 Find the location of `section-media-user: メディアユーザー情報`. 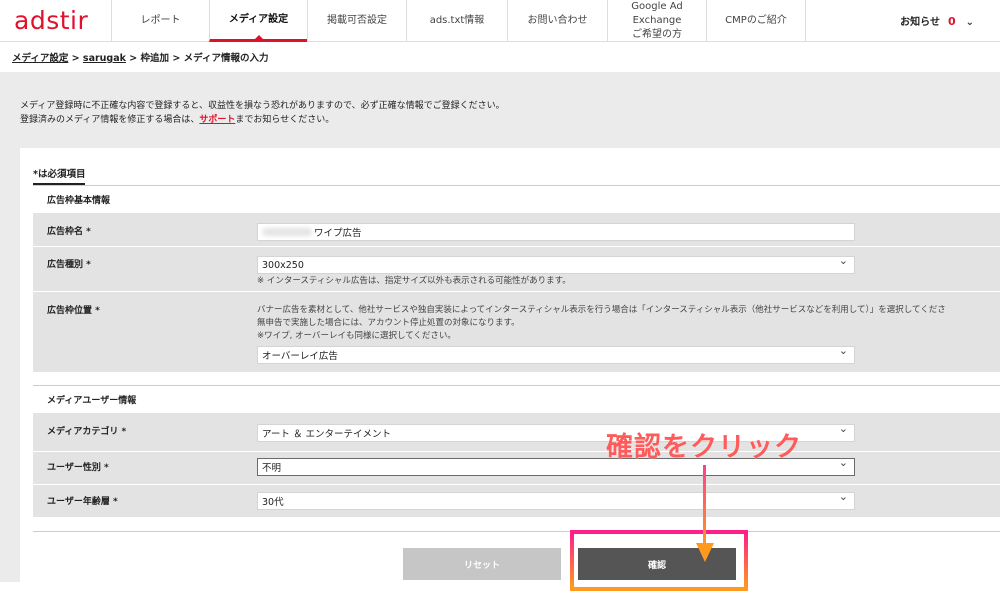

section-media-user: メディアユーザー情報 is located at coordinates (516, 399).